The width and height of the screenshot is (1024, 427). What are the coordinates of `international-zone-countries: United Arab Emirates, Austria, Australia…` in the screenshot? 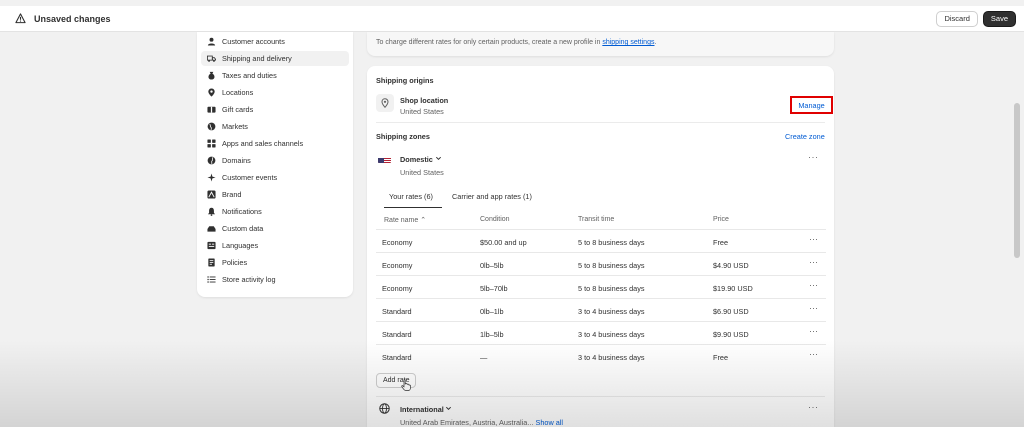 It's located at (482, 422).